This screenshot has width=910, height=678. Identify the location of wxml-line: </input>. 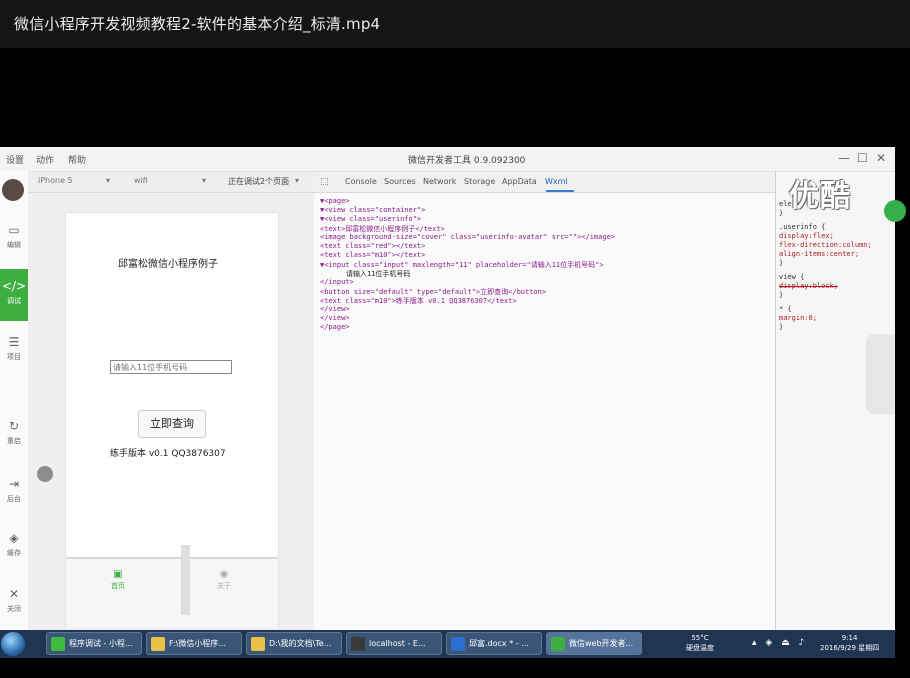
(337, 282).